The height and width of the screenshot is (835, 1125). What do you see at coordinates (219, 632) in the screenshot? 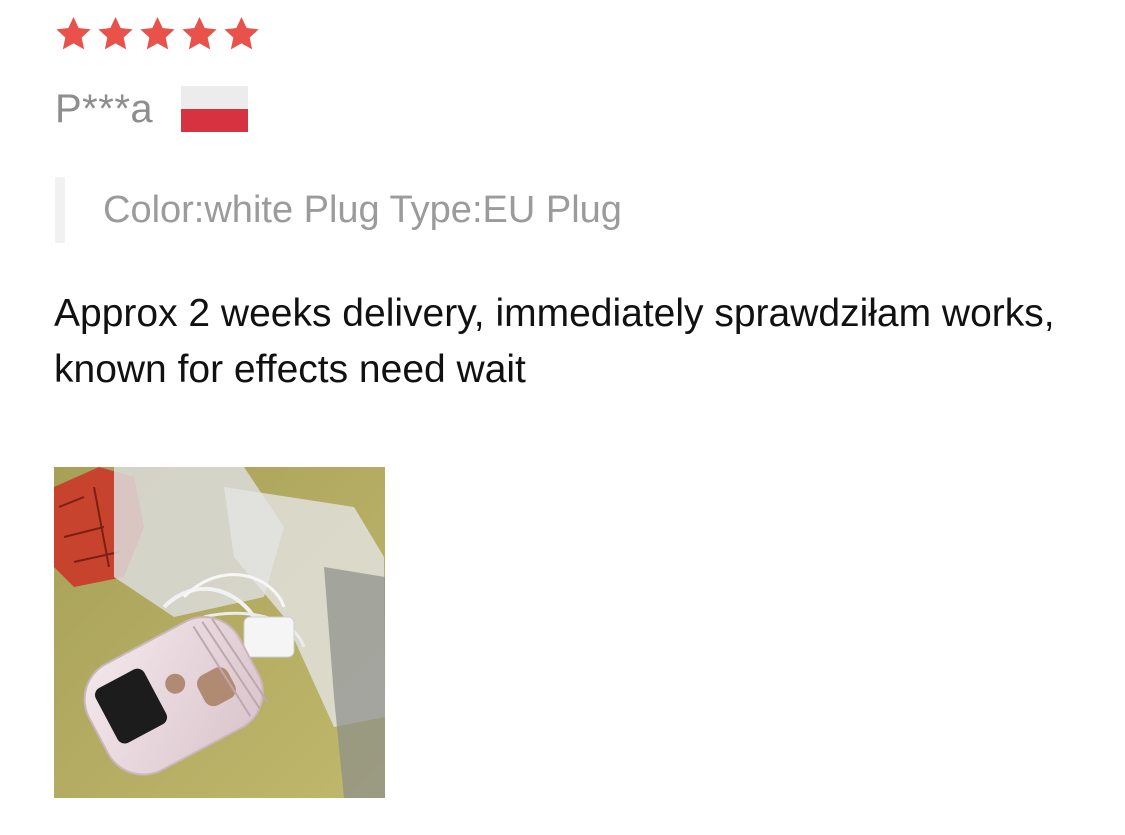
I see `review-photo` at bounding box center [219, 632].